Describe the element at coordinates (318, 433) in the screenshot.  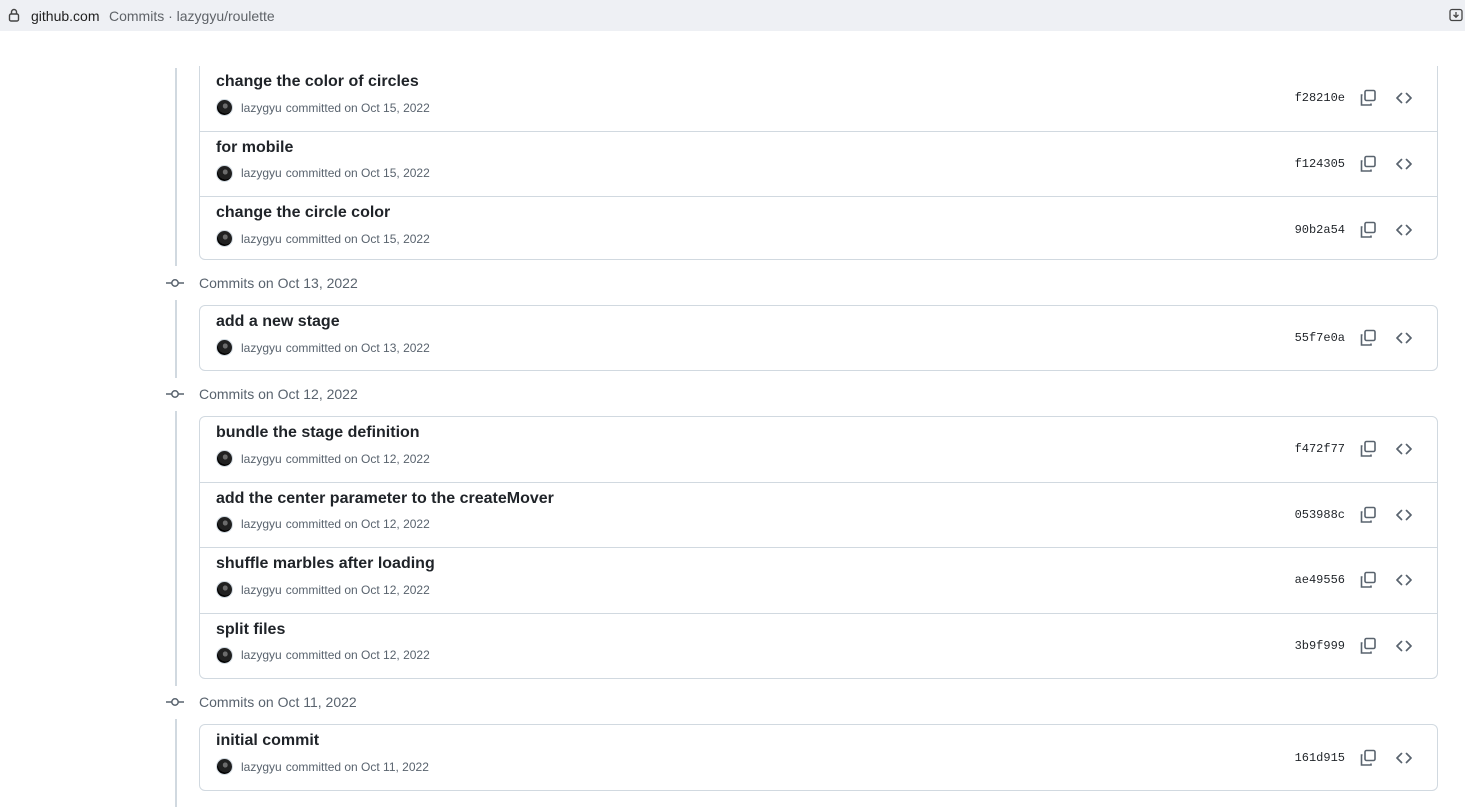
I see `commit-title-link: bundle the stage definition` at that location.